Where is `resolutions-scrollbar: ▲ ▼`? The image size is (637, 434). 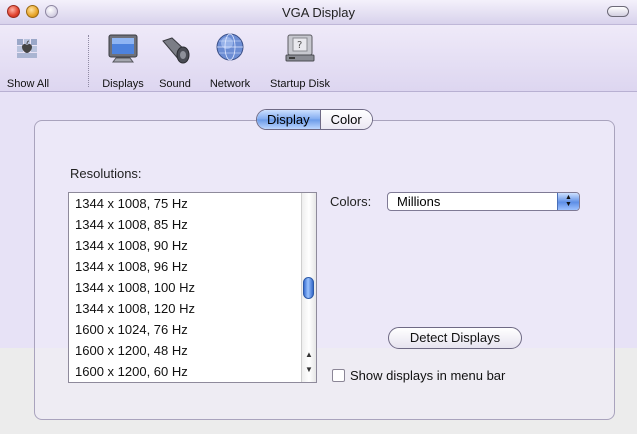
resolutions-scrollbar: ▲ ▼ is located at coordinates (308, 287).